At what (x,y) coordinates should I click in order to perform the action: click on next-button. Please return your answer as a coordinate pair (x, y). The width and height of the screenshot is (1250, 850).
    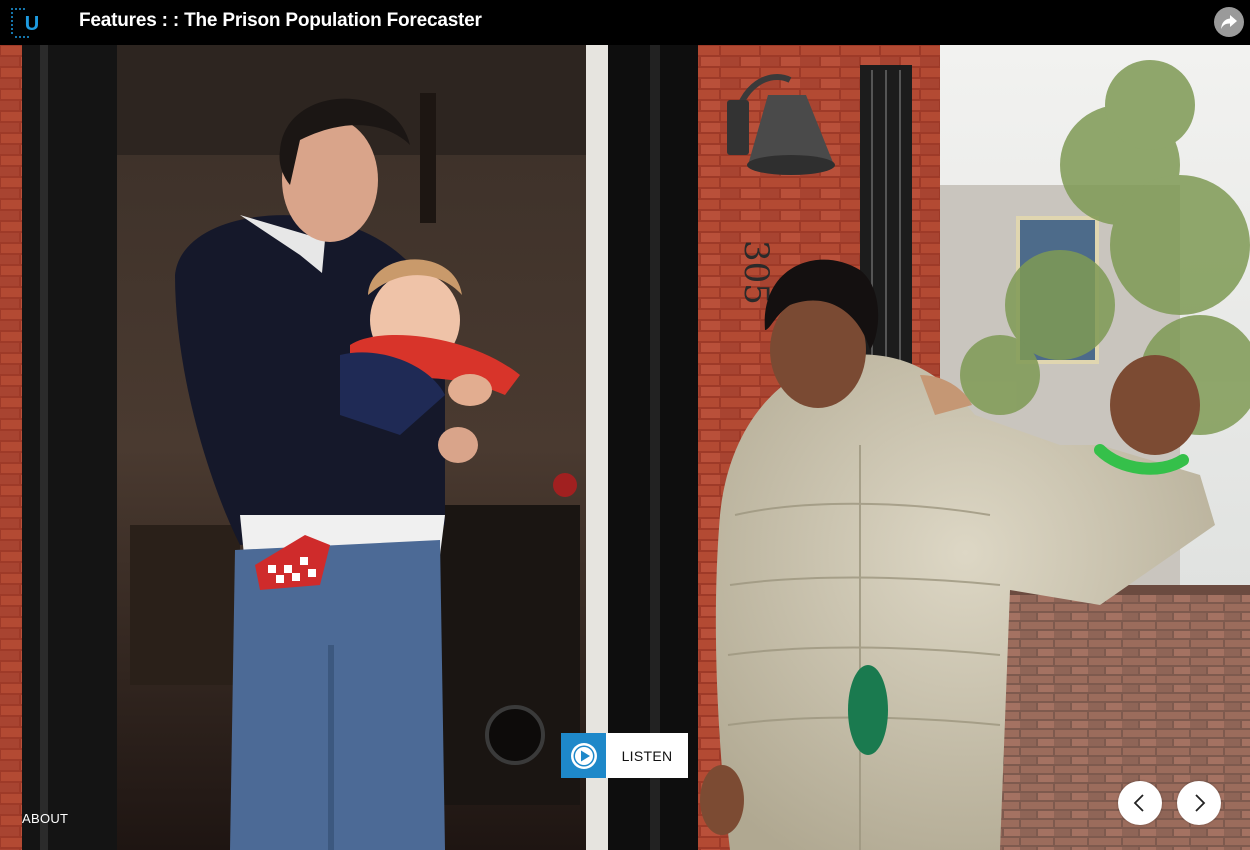
    Looking at the image, I should click on (1199, 803).